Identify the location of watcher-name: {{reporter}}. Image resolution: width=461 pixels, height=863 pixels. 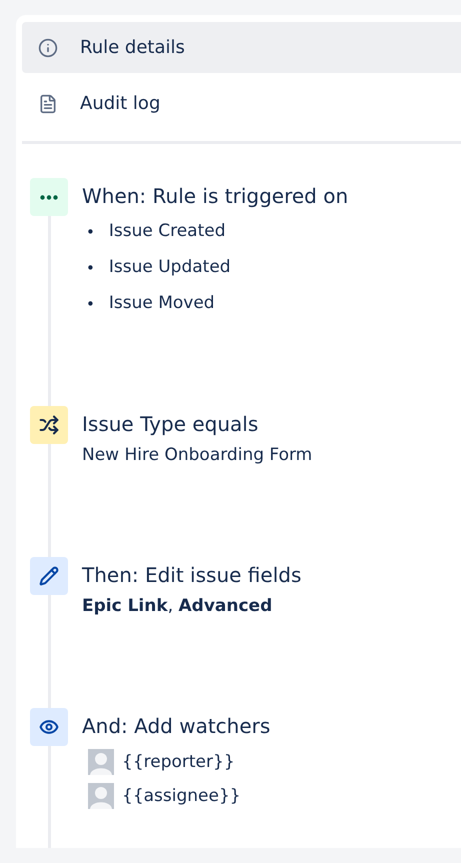
(178, 762).